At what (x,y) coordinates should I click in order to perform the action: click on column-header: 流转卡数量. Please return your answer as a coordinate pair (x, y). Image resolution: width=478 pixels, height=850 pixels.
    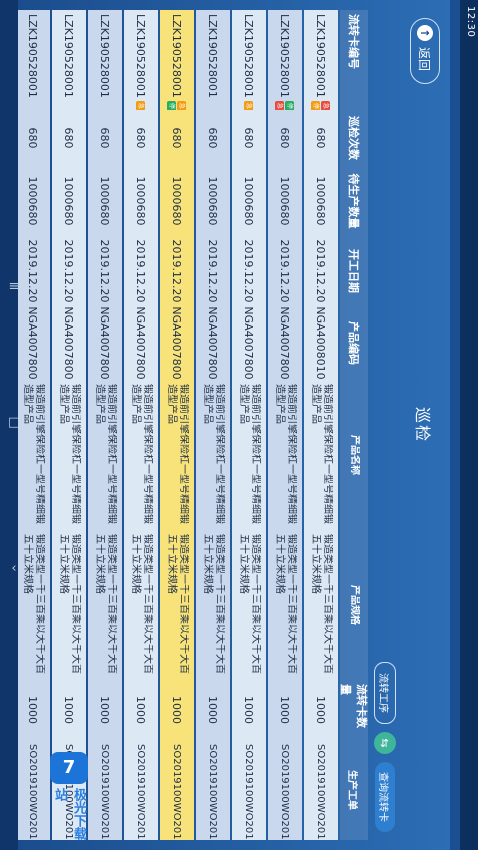
    Looking at the image, I should click on (353, 706).